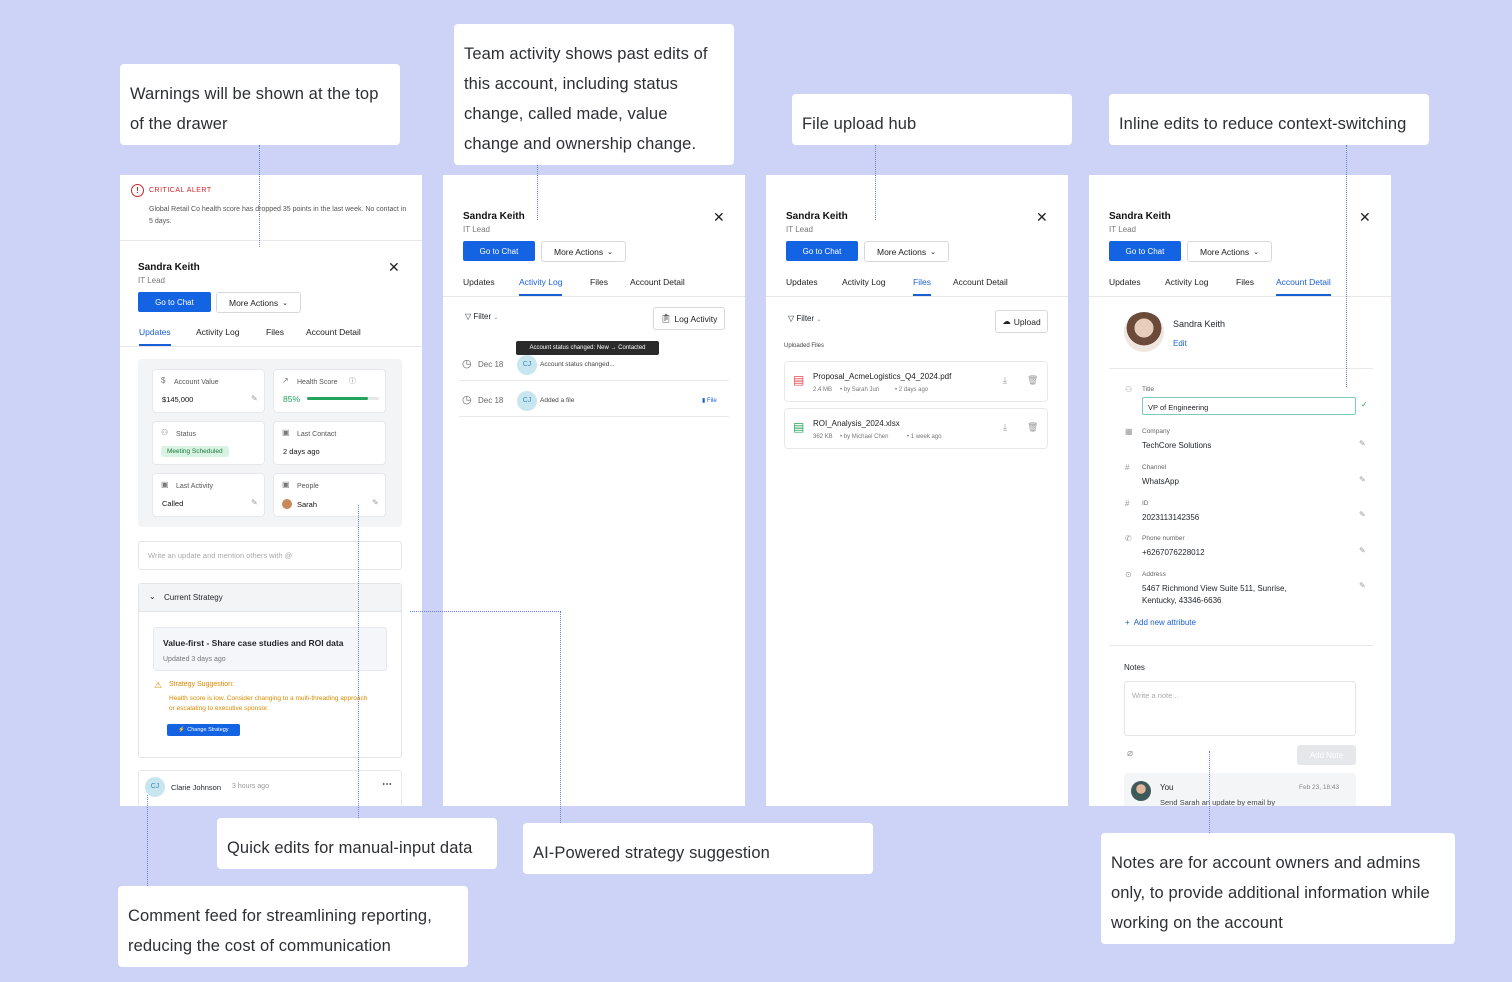 The image size is (1512, 982). I want to click on add-note-label: Add Note, so click(1326, 755).